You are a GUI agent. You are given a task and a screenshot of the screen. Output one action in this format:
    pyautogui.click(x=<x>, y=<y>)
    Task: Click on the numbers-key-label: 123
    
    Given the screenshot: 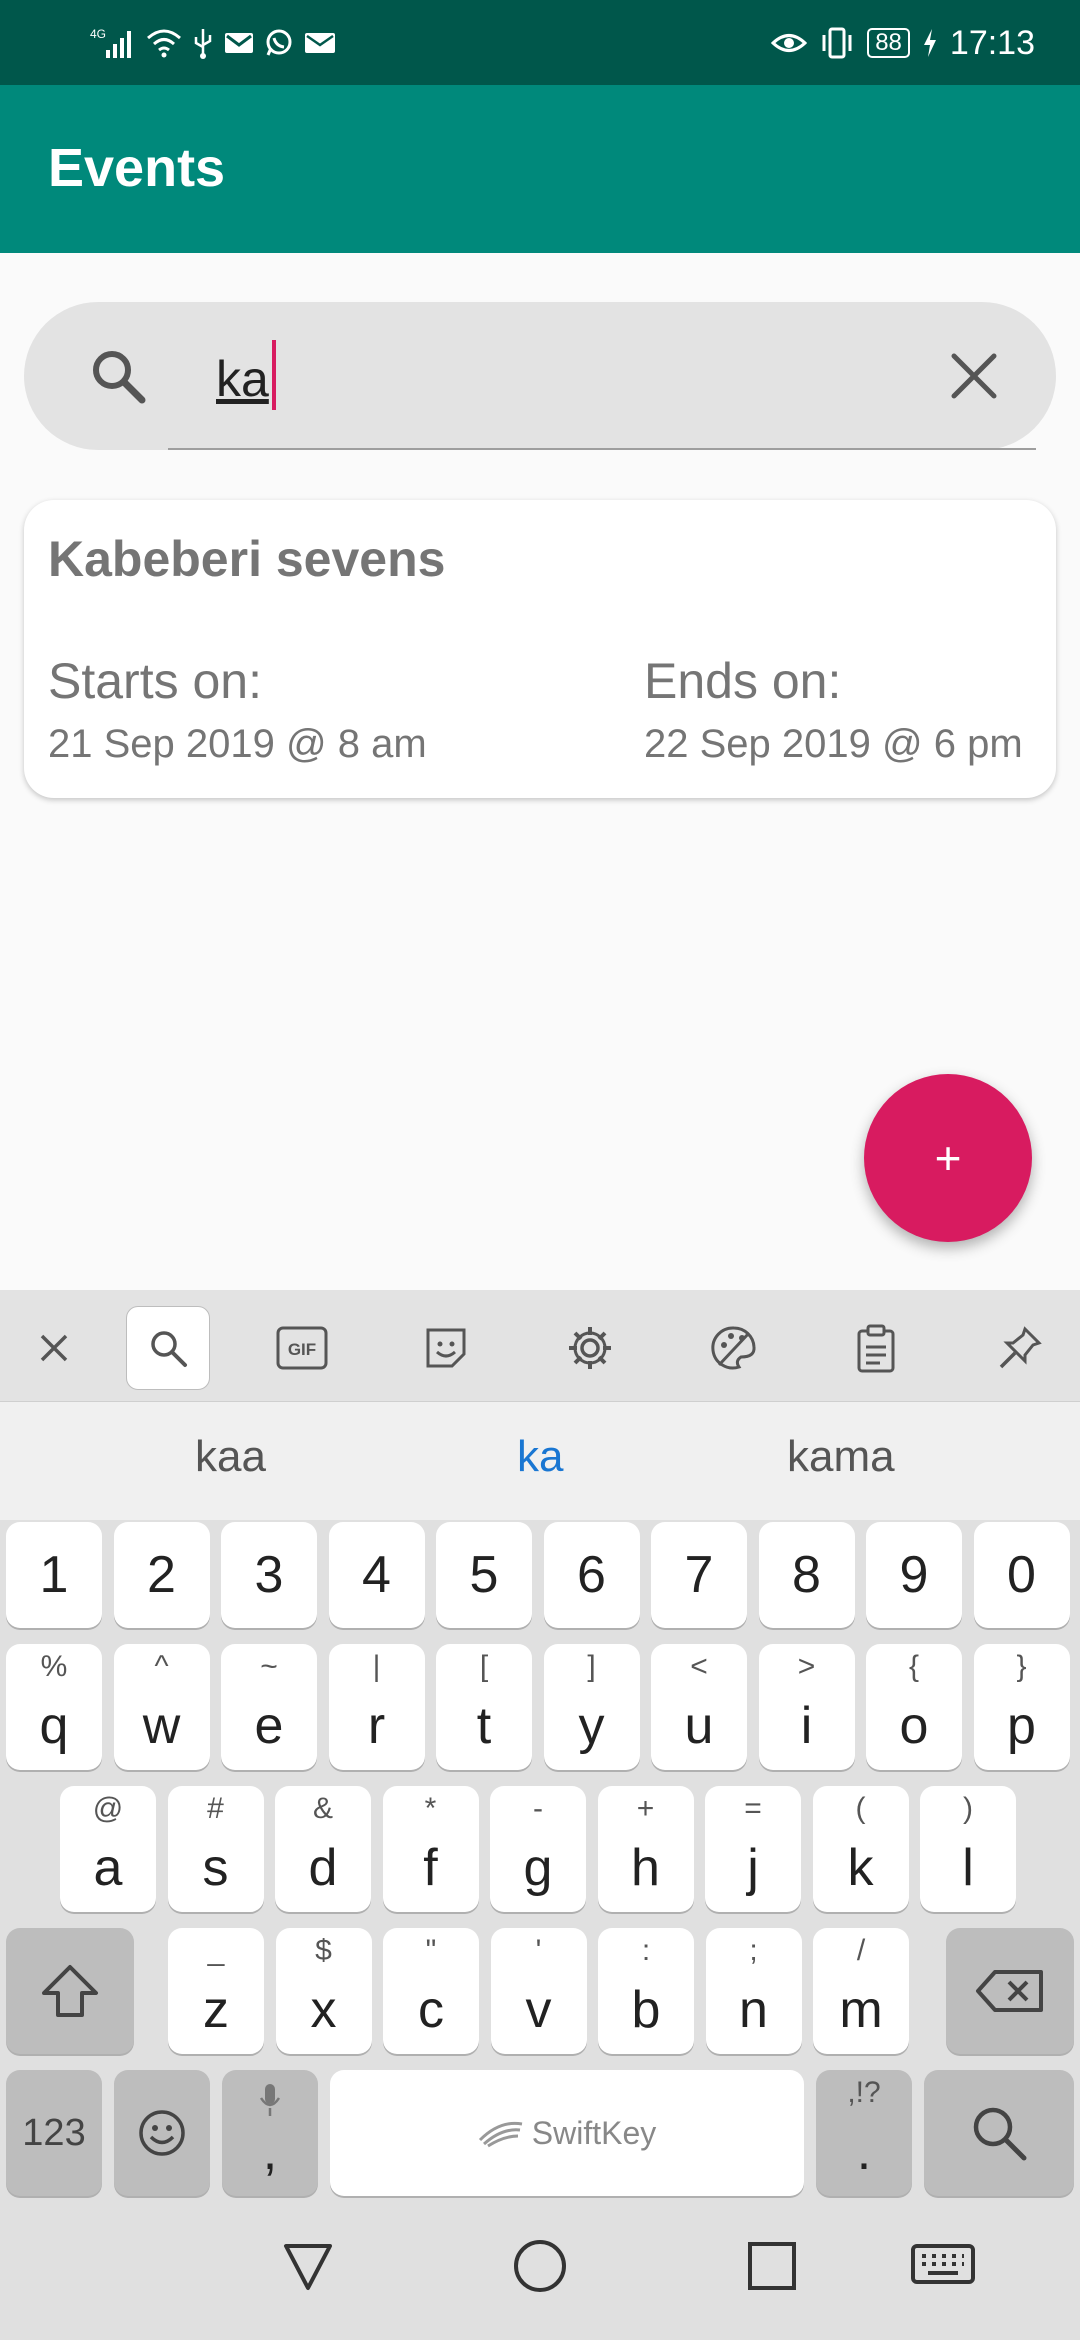 What is the action you would take?
    pyautogui.click(x=54, y=2132)
    